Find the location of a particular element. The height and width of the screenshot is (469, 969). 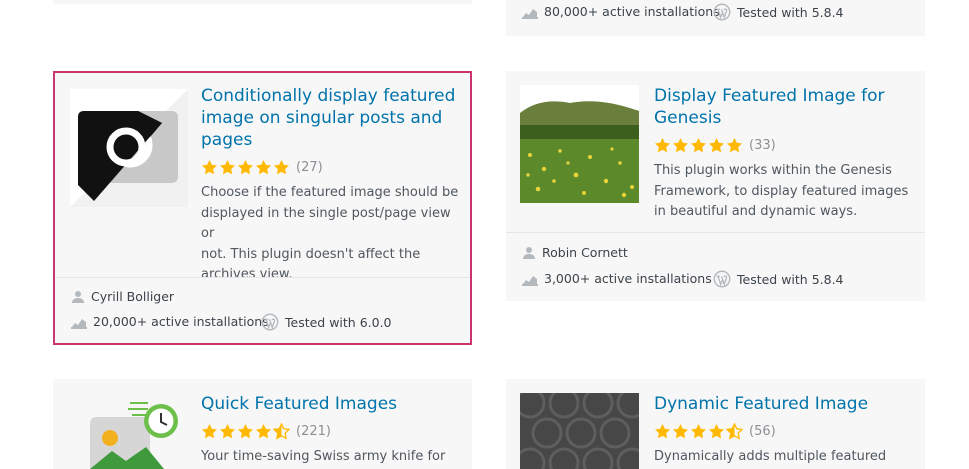

star-rating: (56) is located at coordinates (715, 431).